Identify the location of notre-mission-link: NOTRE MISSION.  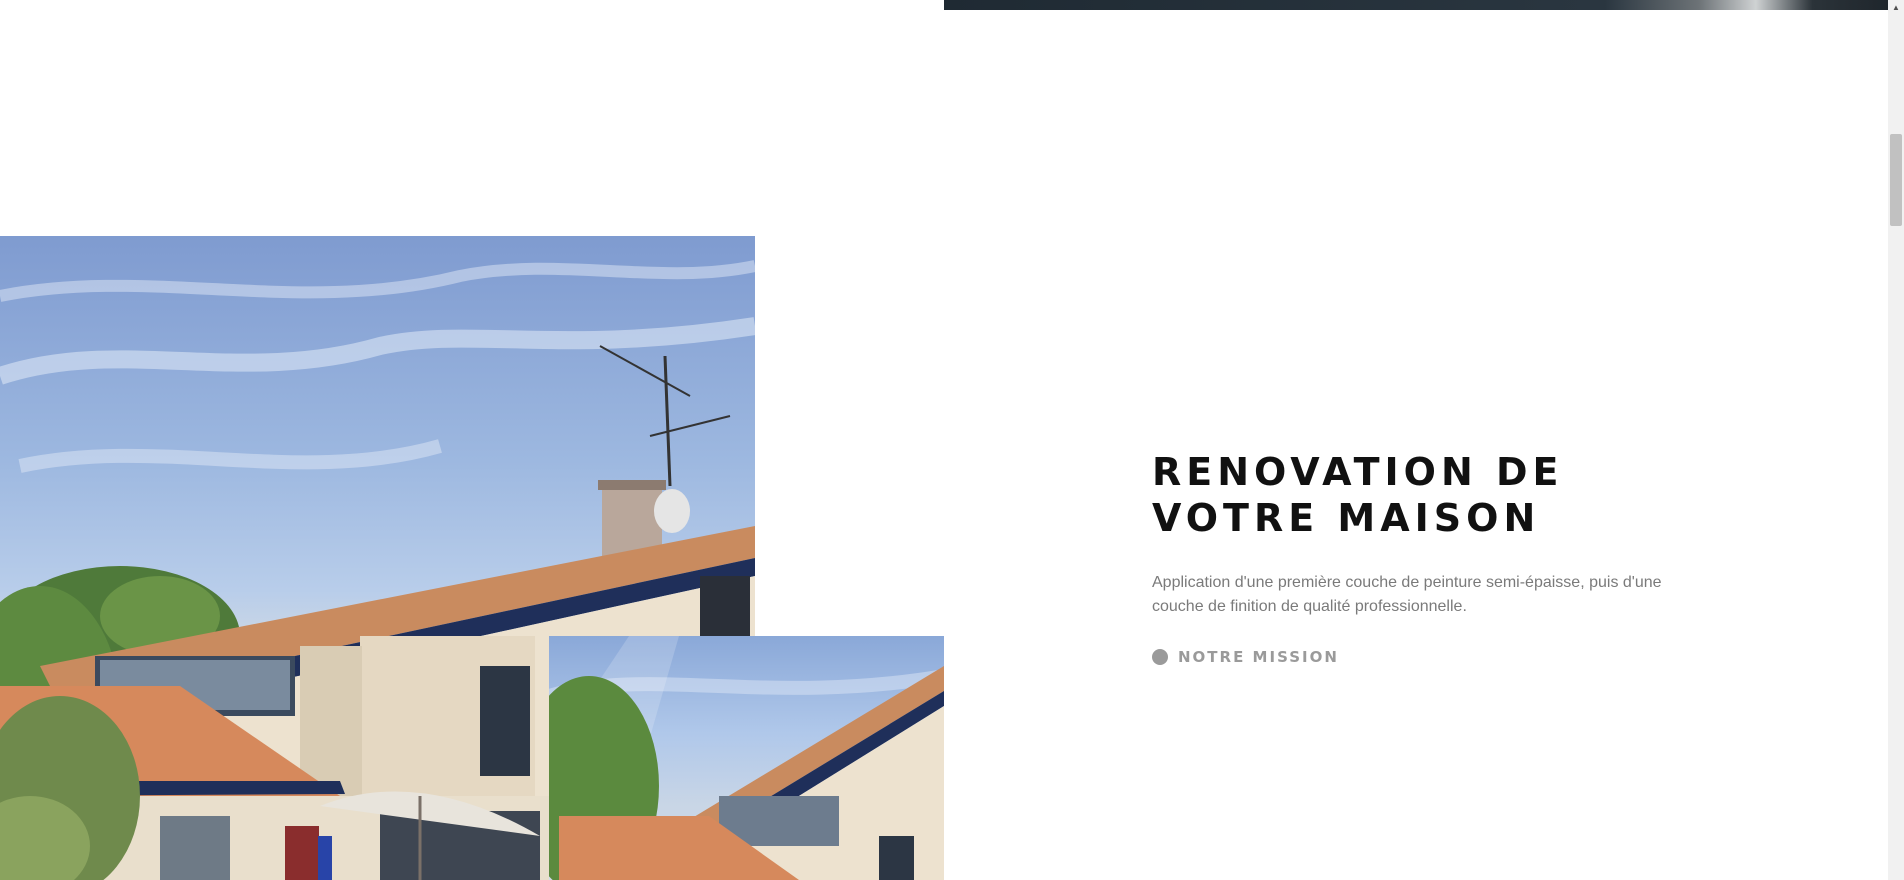
(1245, 657).